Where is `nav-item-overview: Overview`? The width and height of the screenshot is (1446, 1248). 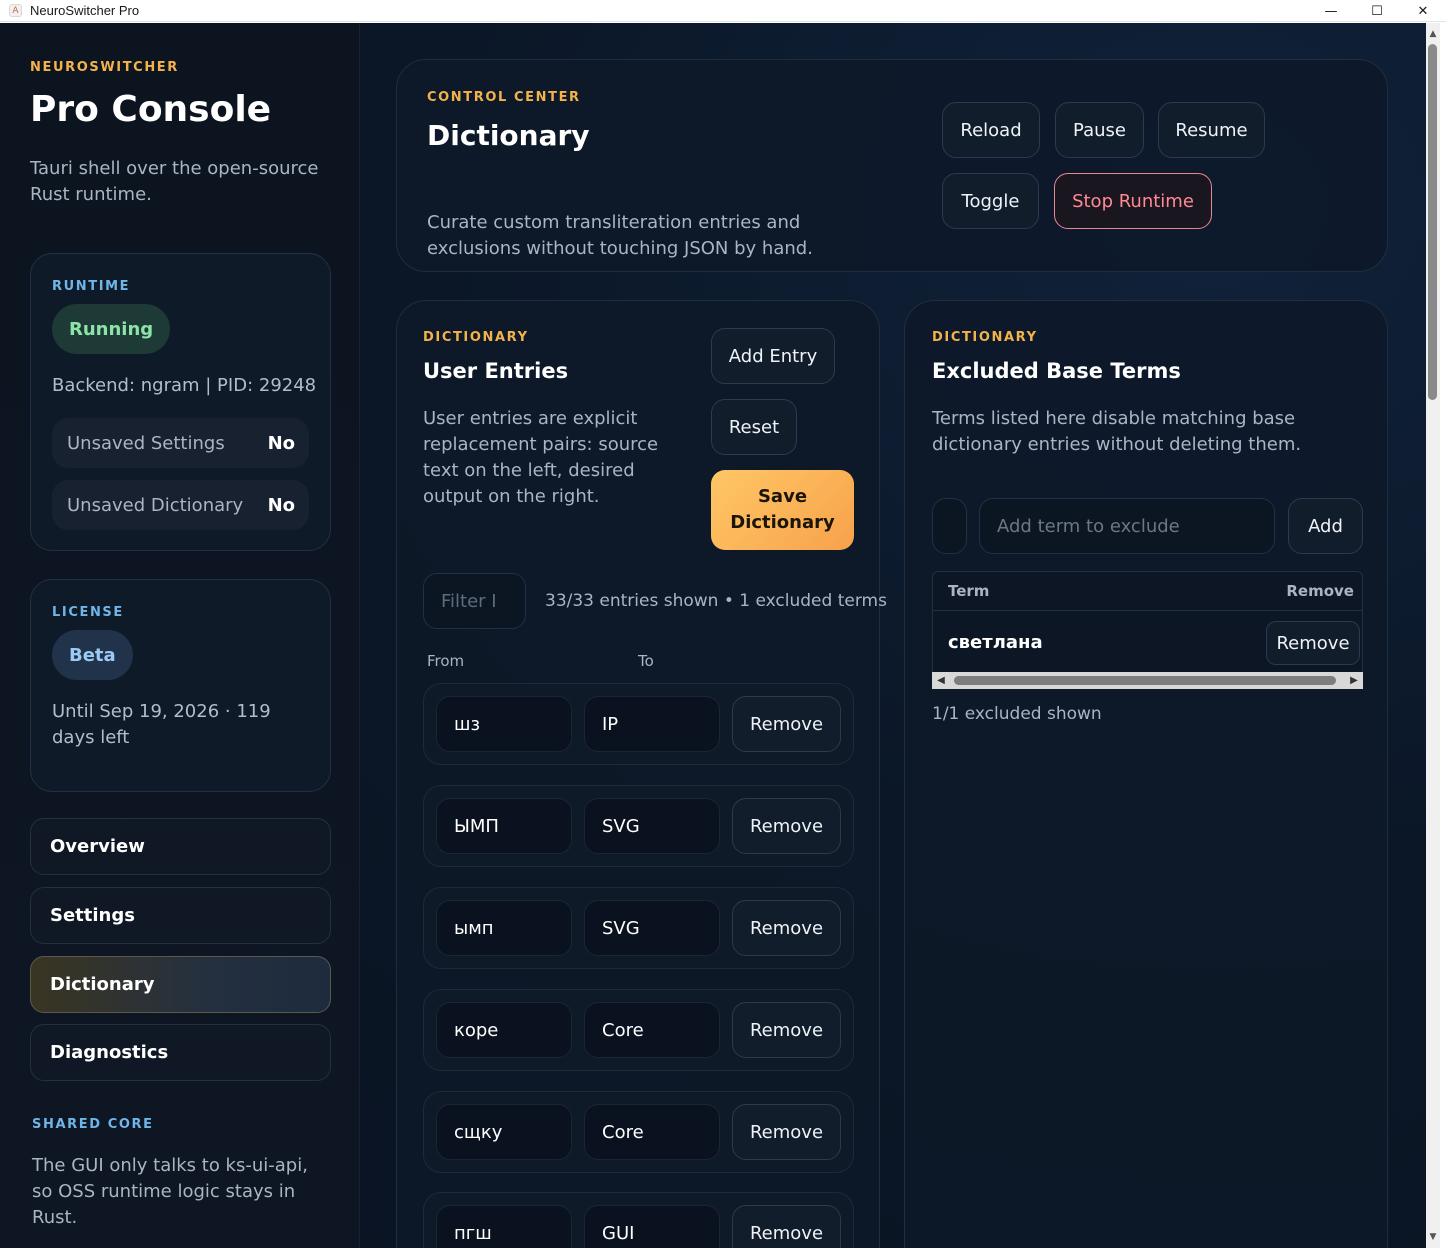
nav-item-overview: Overview is located at coordinates (180, 846).